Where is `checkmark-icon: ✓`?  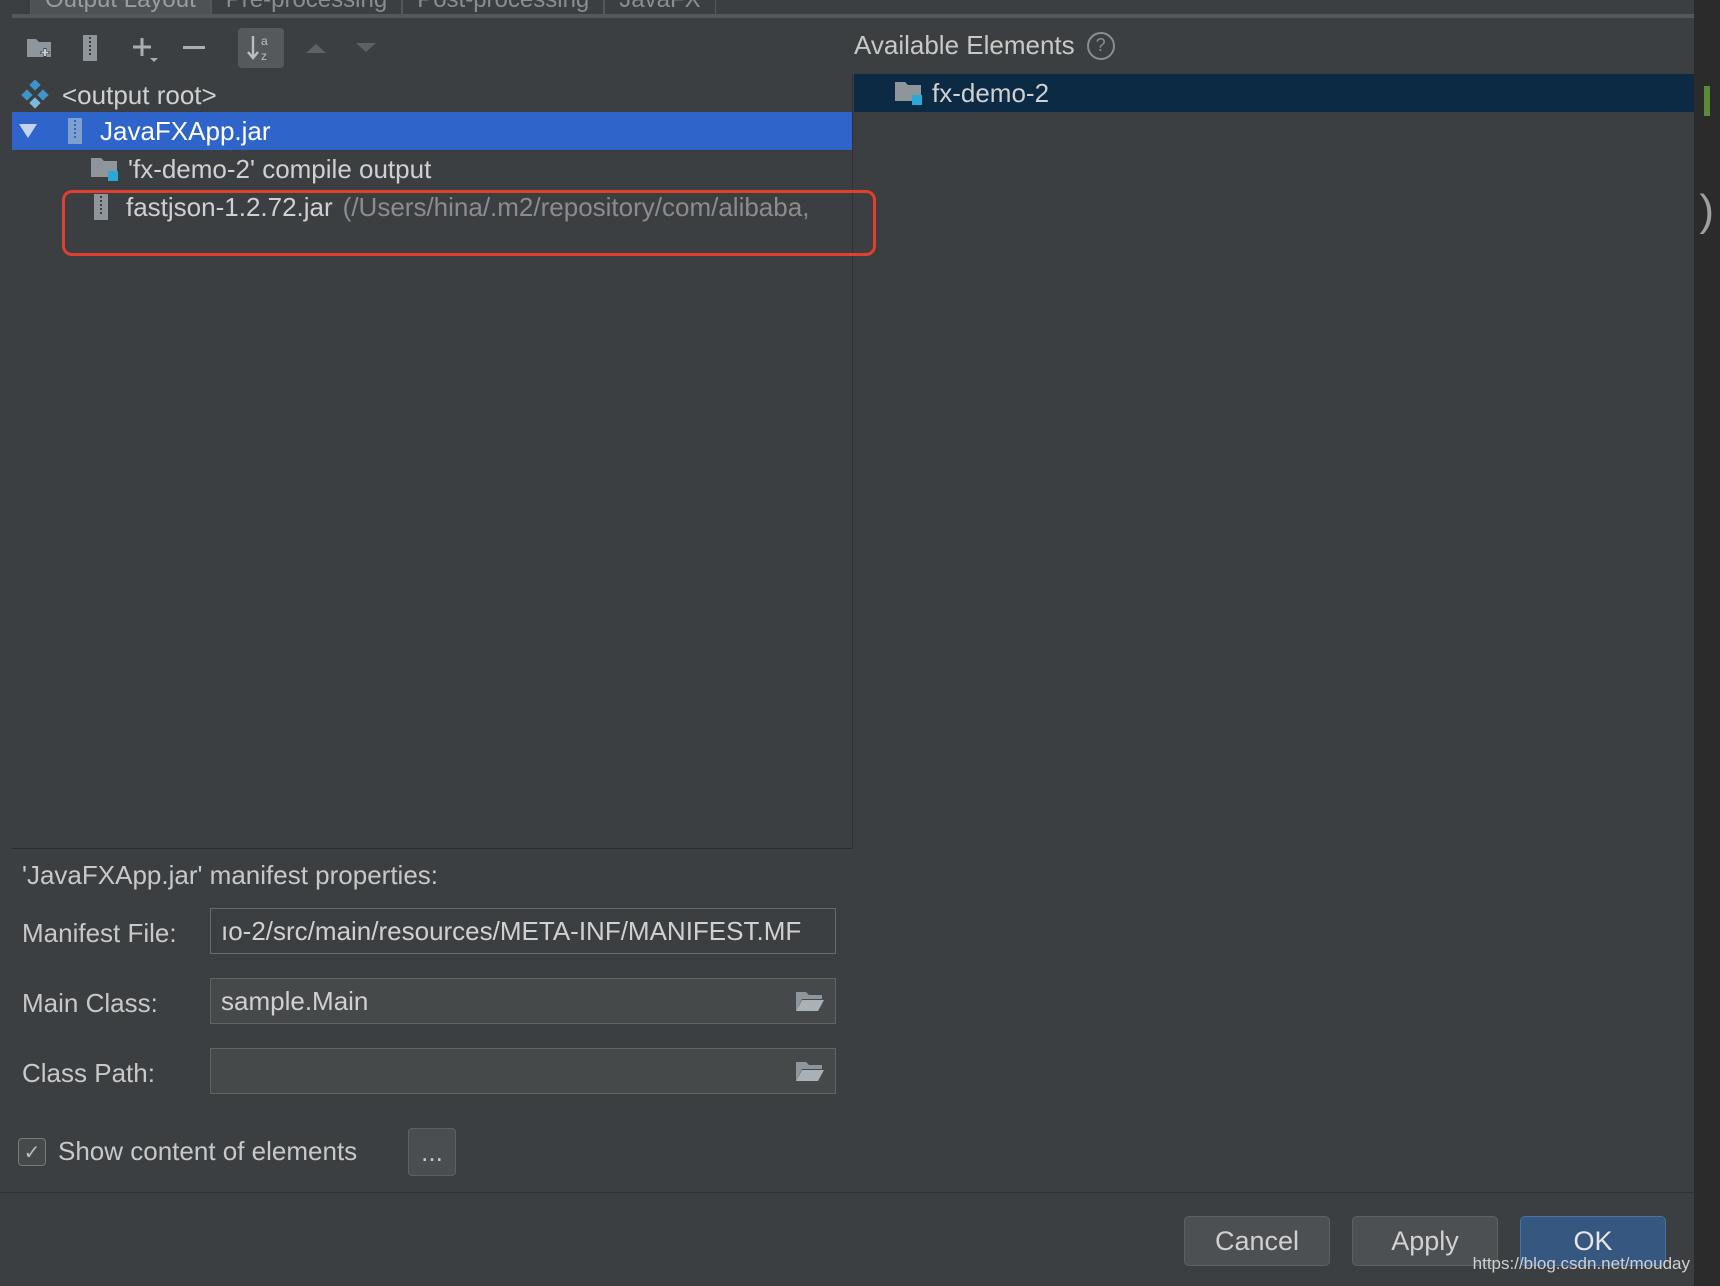
checkmark-icon: ✓ is located at coordinates (32, 1152).